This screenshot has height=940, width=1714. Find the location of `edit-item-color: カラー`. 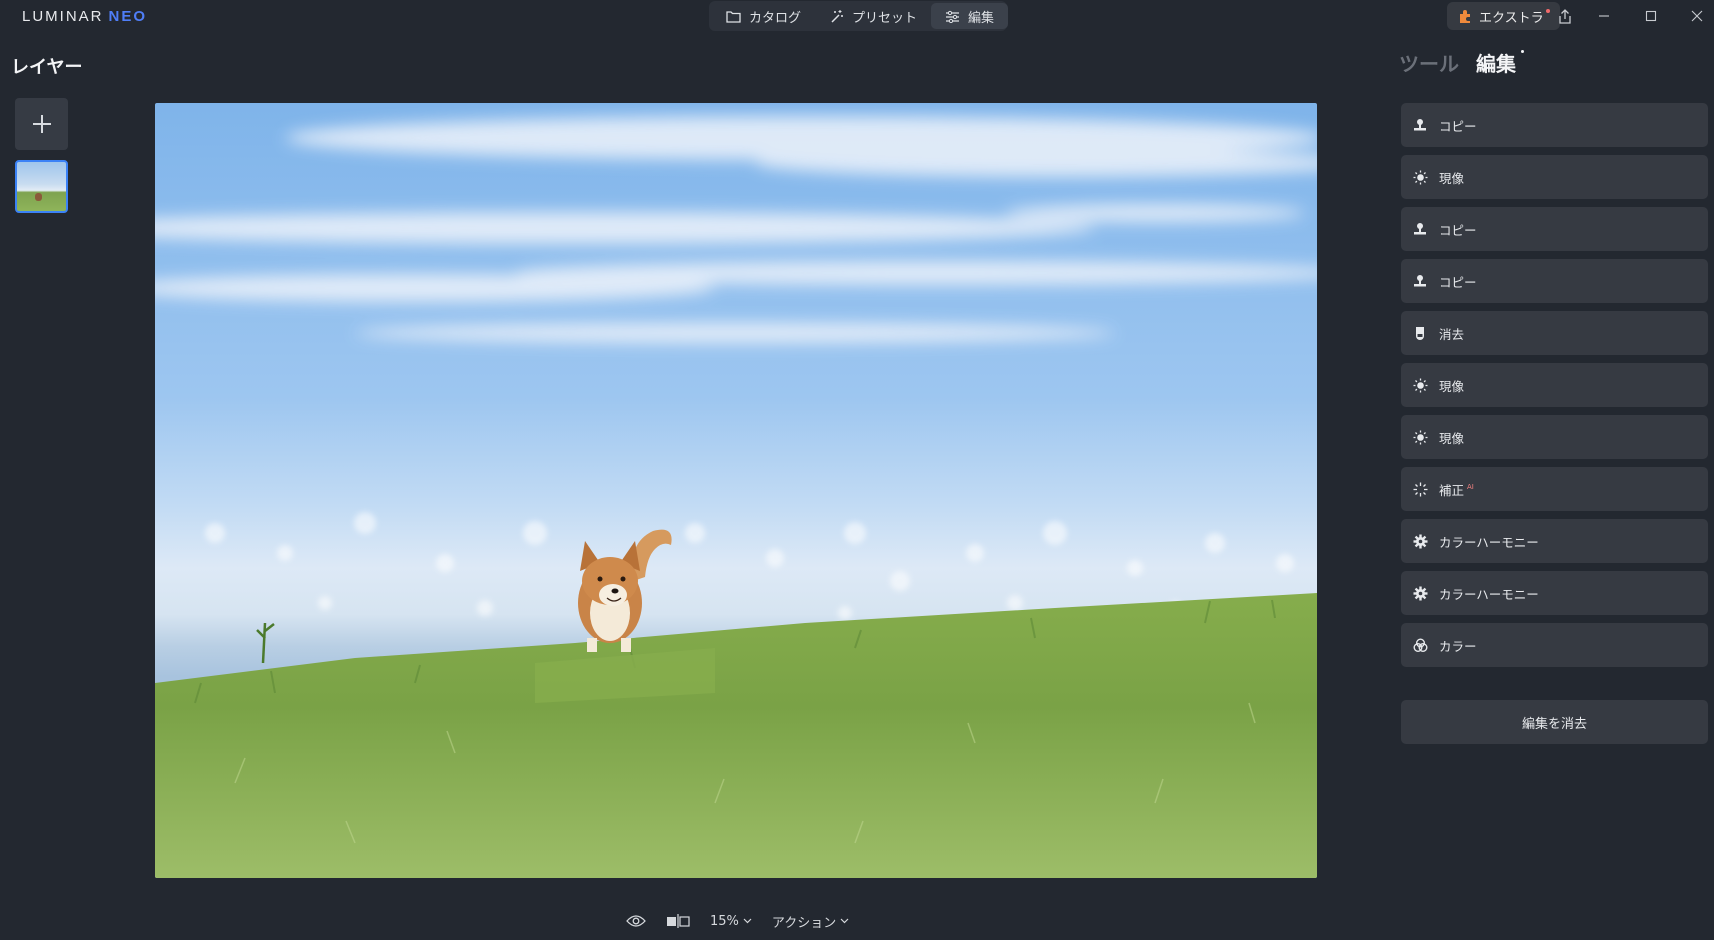

edit-item-color: カラー is located at coordinates (1554, 645).